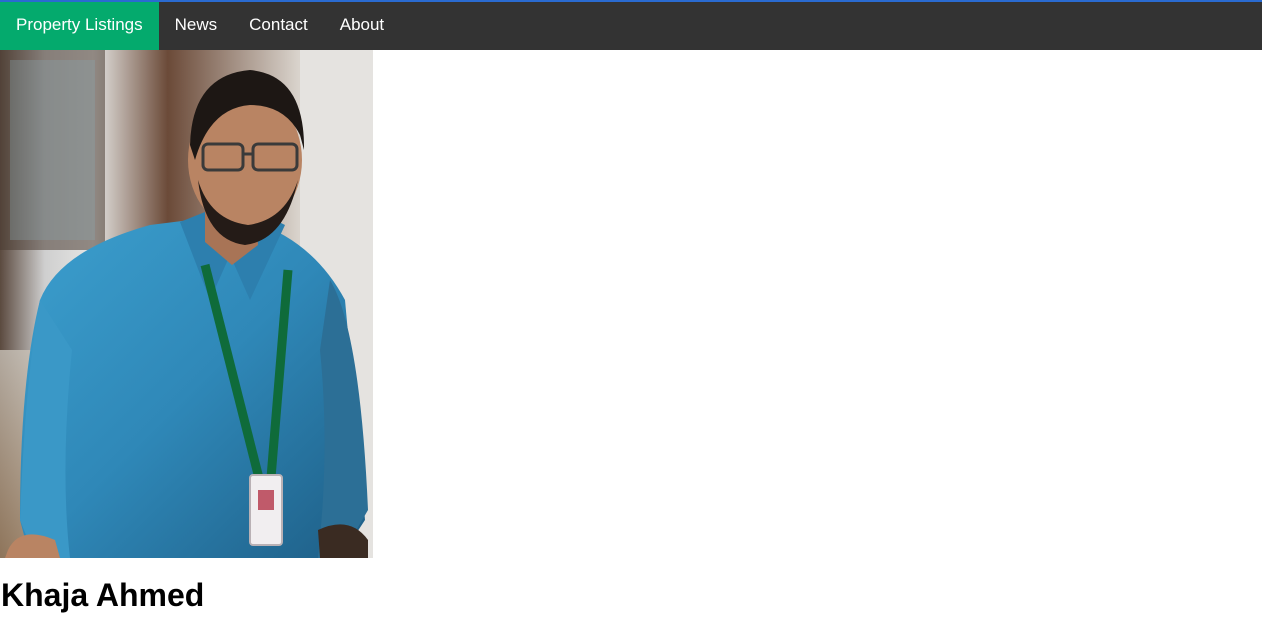 The height and width of the screenshot is (622, 1262). What do you see at coordinates (362, 26) in the screenshot?
I see `nav-about: About` at bounding box center [362, 26].